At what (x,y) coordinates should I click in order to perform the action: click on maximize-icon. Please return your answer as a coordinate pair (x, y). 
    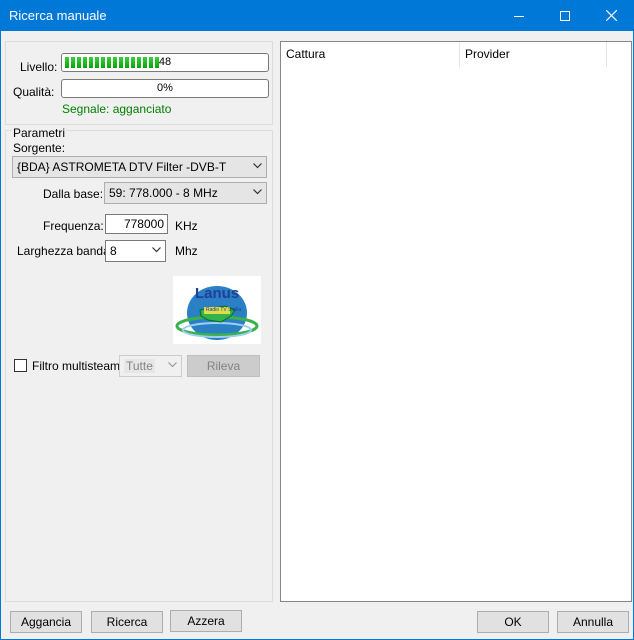
    Looking at the image, I should click on (565, 15).